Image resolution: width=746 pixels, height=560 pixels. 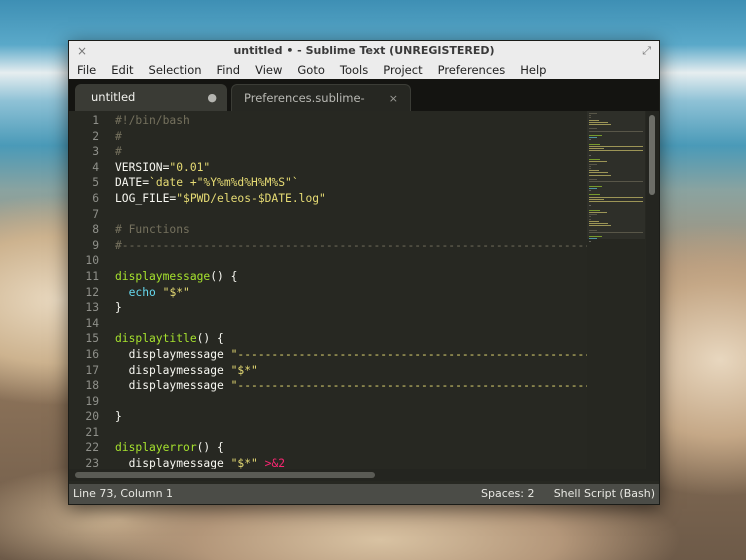 I want to click on code-token: displayerror, so click(x=156, y=448).